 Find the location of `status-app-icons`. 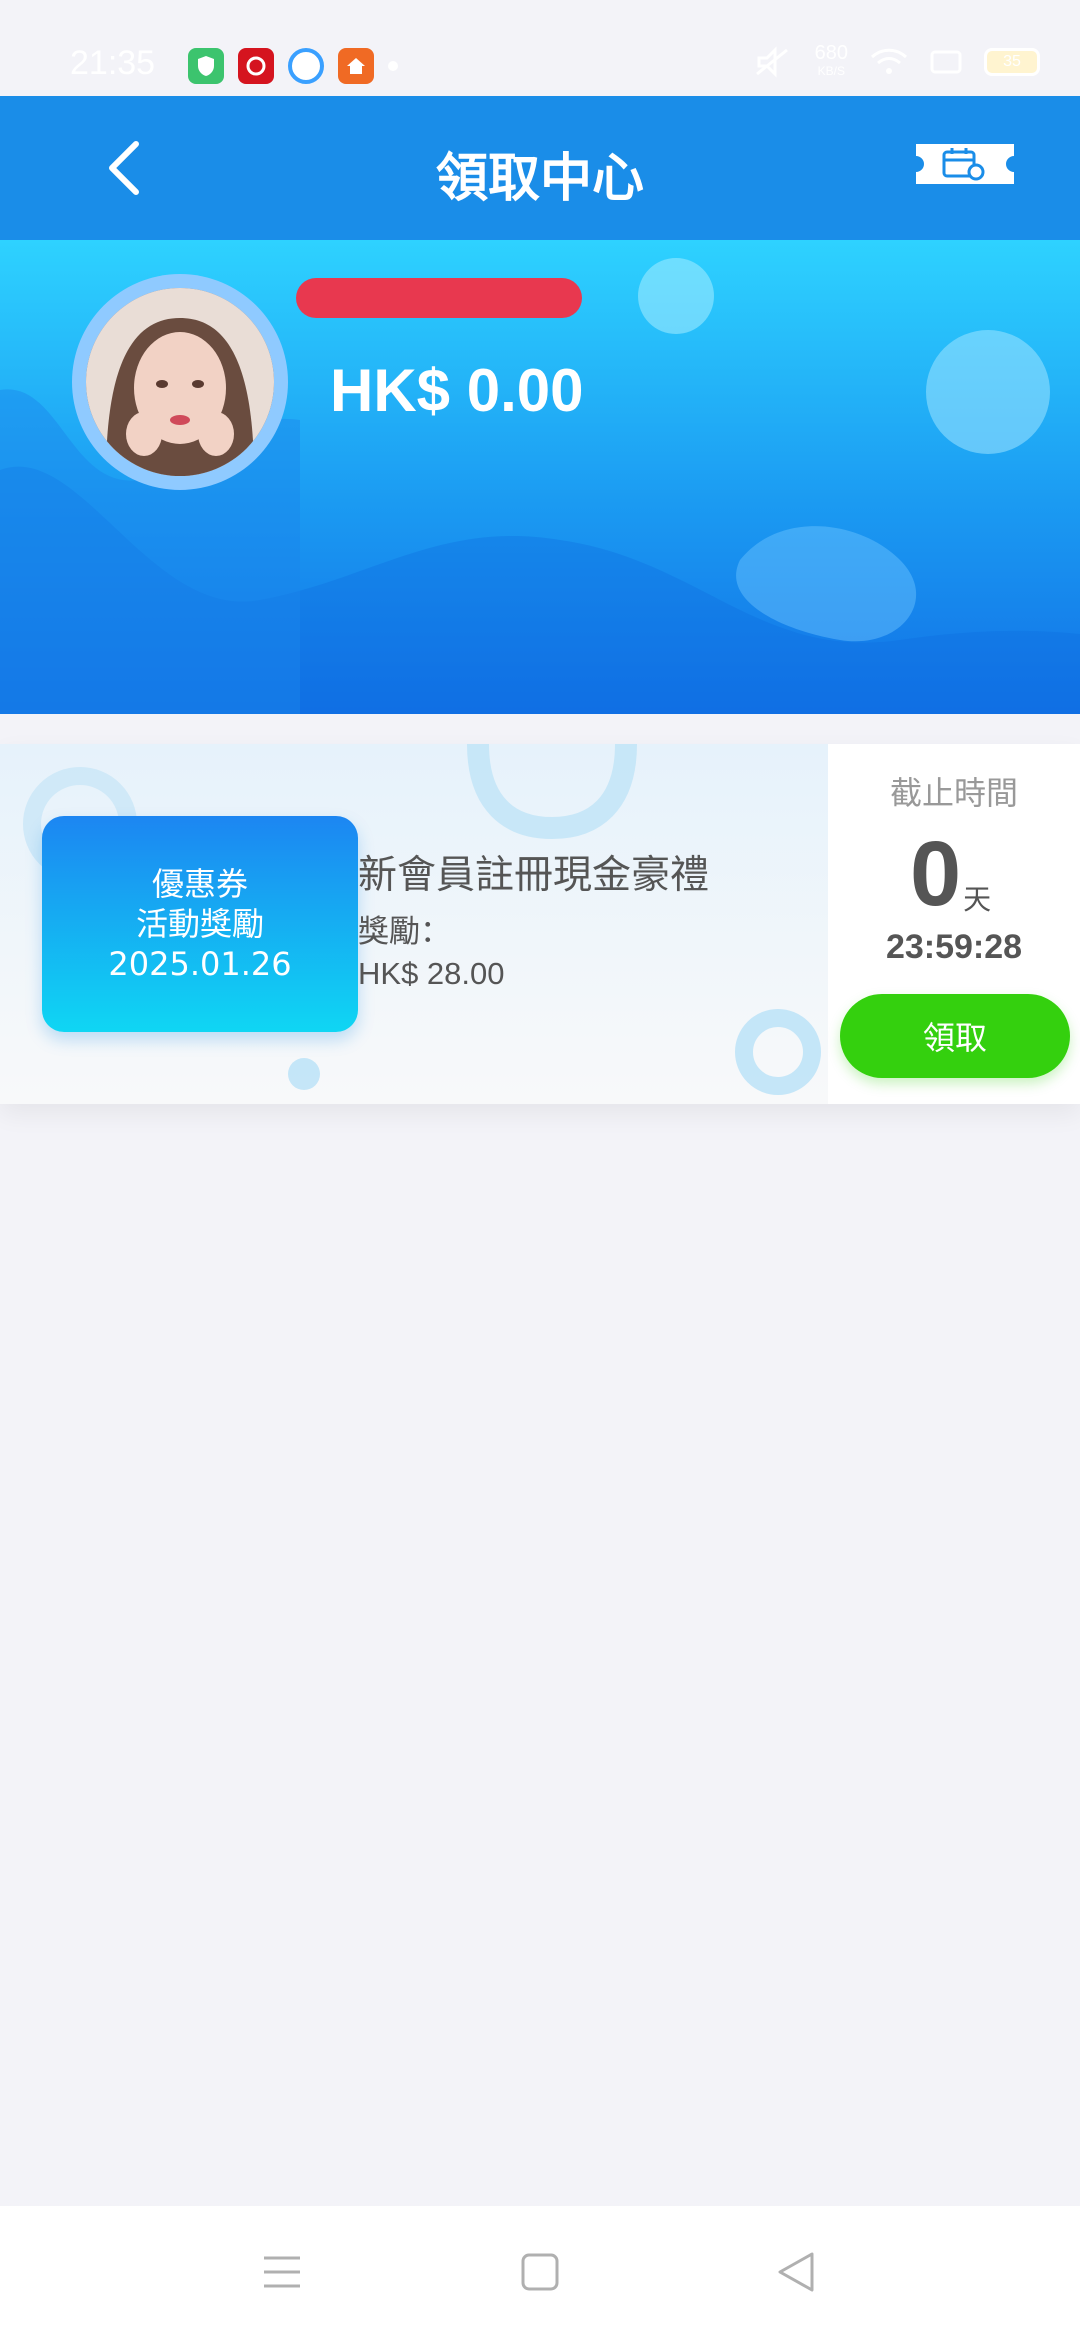

status-app-icons is located at coordinates (293, 66).